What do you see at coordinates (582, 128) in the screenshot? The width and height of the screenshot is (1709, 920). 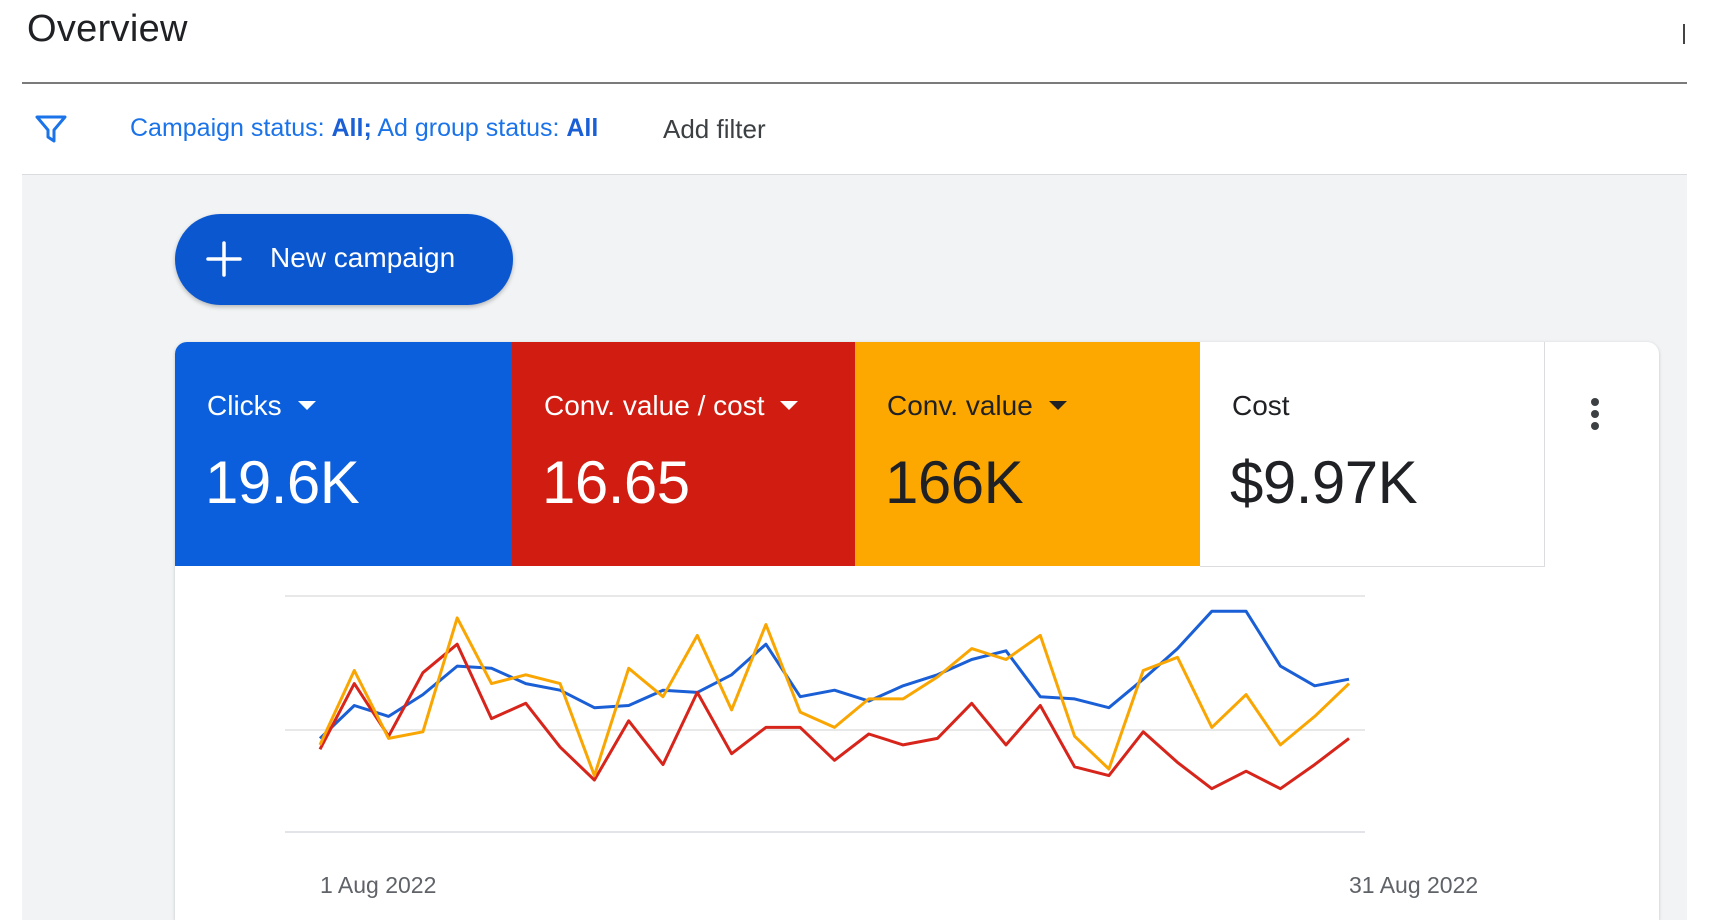 I see `ad-group-status-value: All` at bounding box center [582, 128].